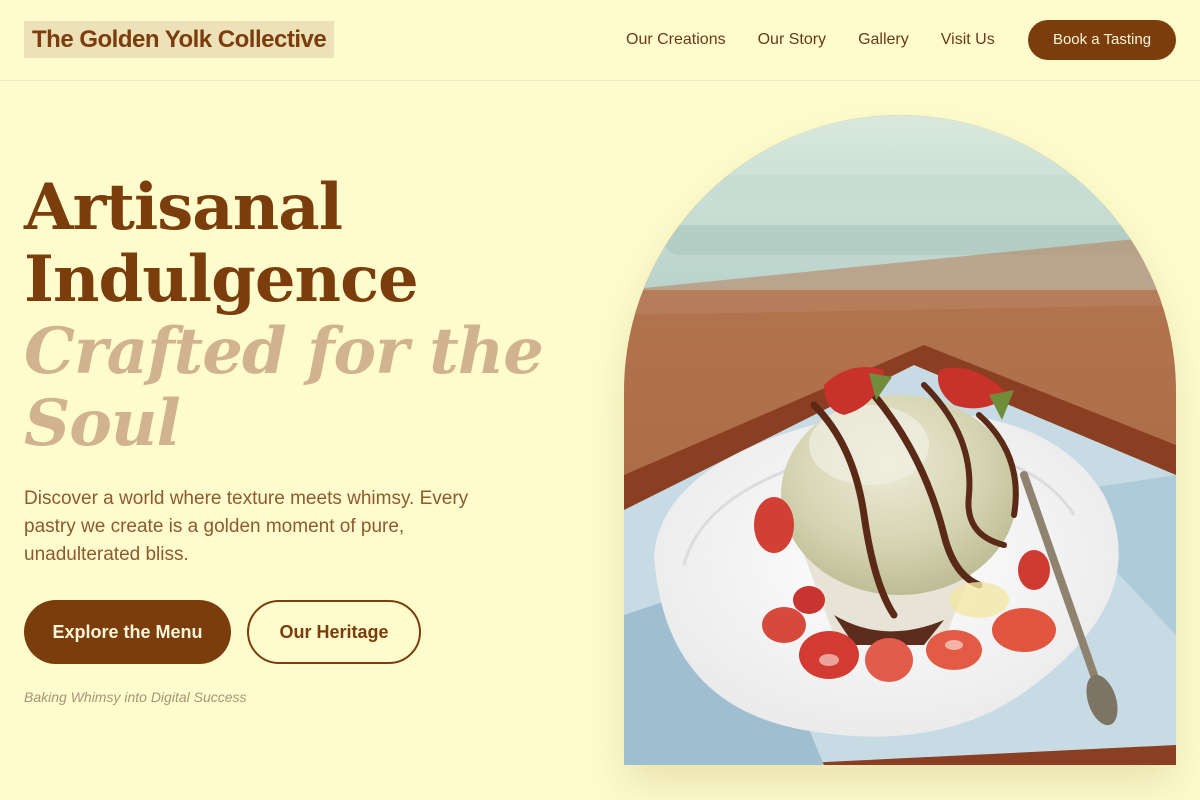  What do you see at coordinates (284, 351) in the screenshot?
I see `headline-accent-line-1: Crafted for the` at bounding box center [284, 351].